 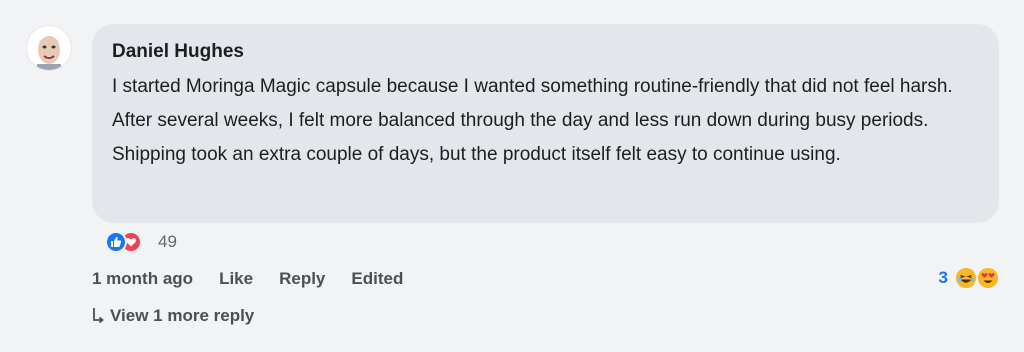 I want to click on edited-label: Edited, so click(x=377, y=279).